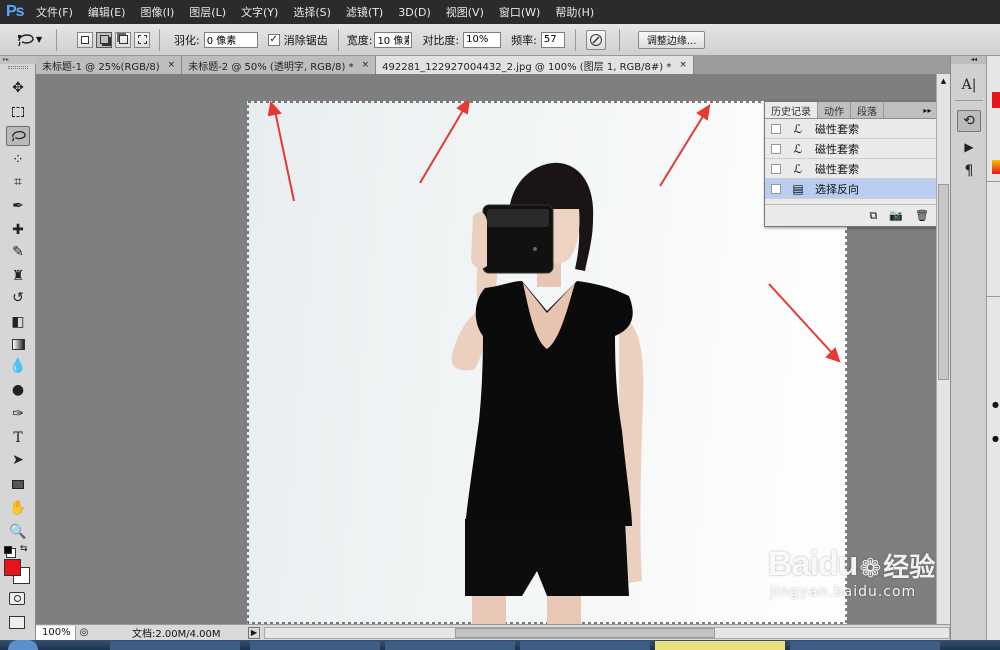  What do you see at coordinates (18, 484) in the screenshot?
I see `rectangle-icon` at bounding box center [18, 484].